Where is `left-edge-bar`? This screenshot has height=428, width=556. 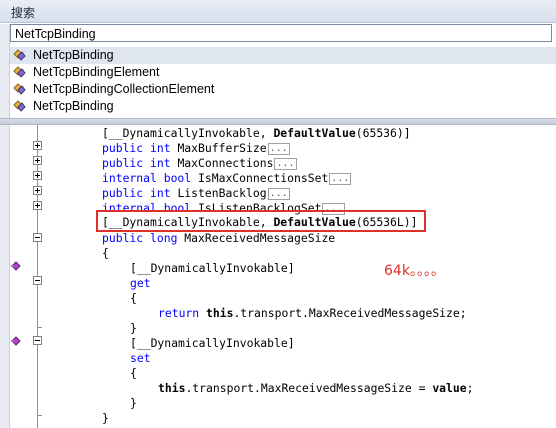 left-edge-bar is located at coordinates (5, 71).